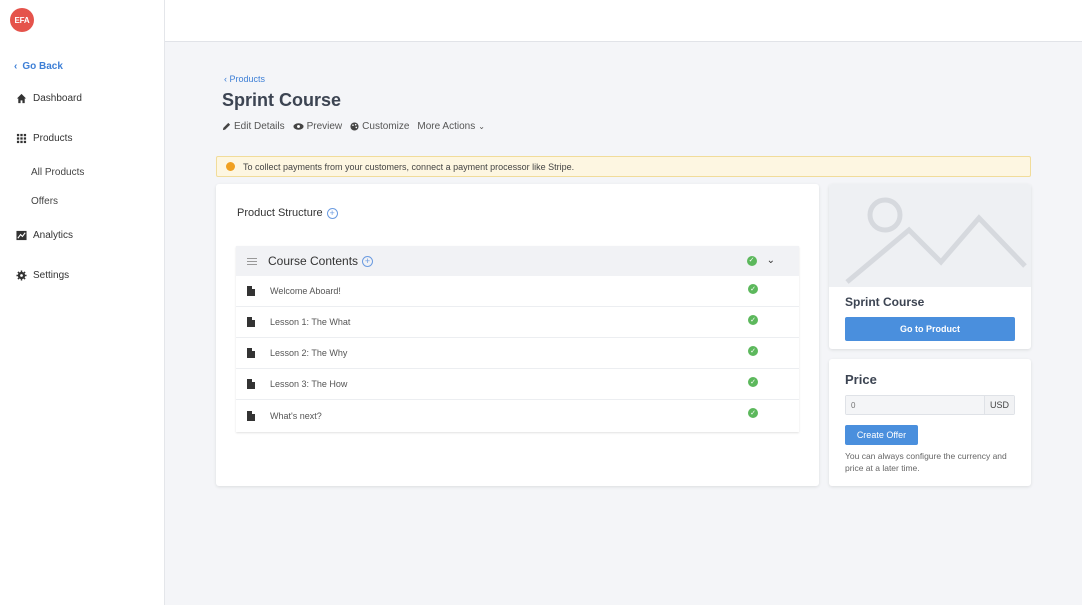 Image resolution: width=1082 pixels, height=605 pixels. Describe the element at coordinates (517, 322) in the screenshot. I see `lesson-row: Lesson 1: The What ✓` at that location.